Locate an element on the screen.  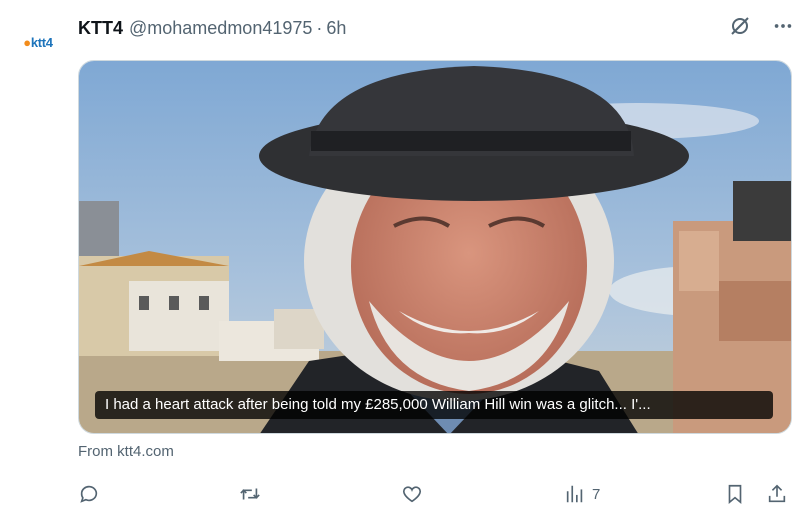
author-name: KTT4 is located at coordinates (100, 28).